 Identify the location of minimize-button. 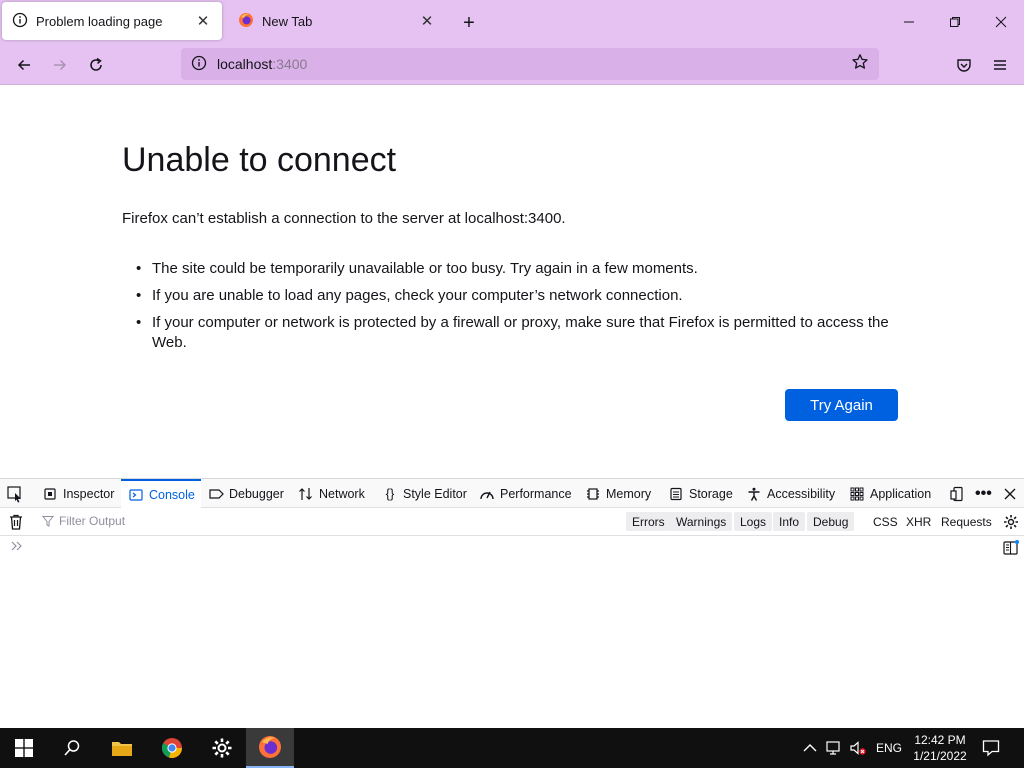
(909, 22).